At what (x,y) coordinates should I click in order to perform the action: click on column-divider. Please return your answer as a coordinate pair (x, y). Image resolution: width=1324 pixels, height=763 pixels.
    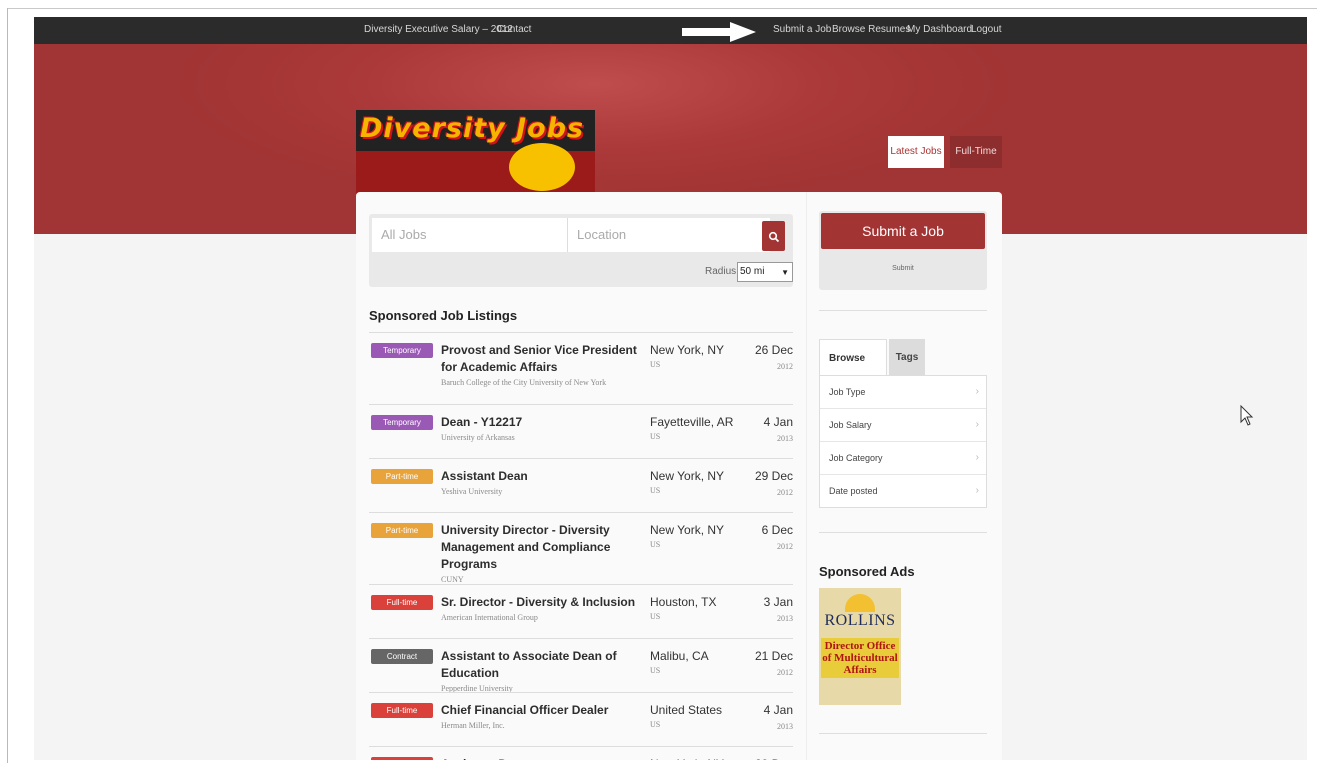
    Looking at the image, I should click on (806, 476).